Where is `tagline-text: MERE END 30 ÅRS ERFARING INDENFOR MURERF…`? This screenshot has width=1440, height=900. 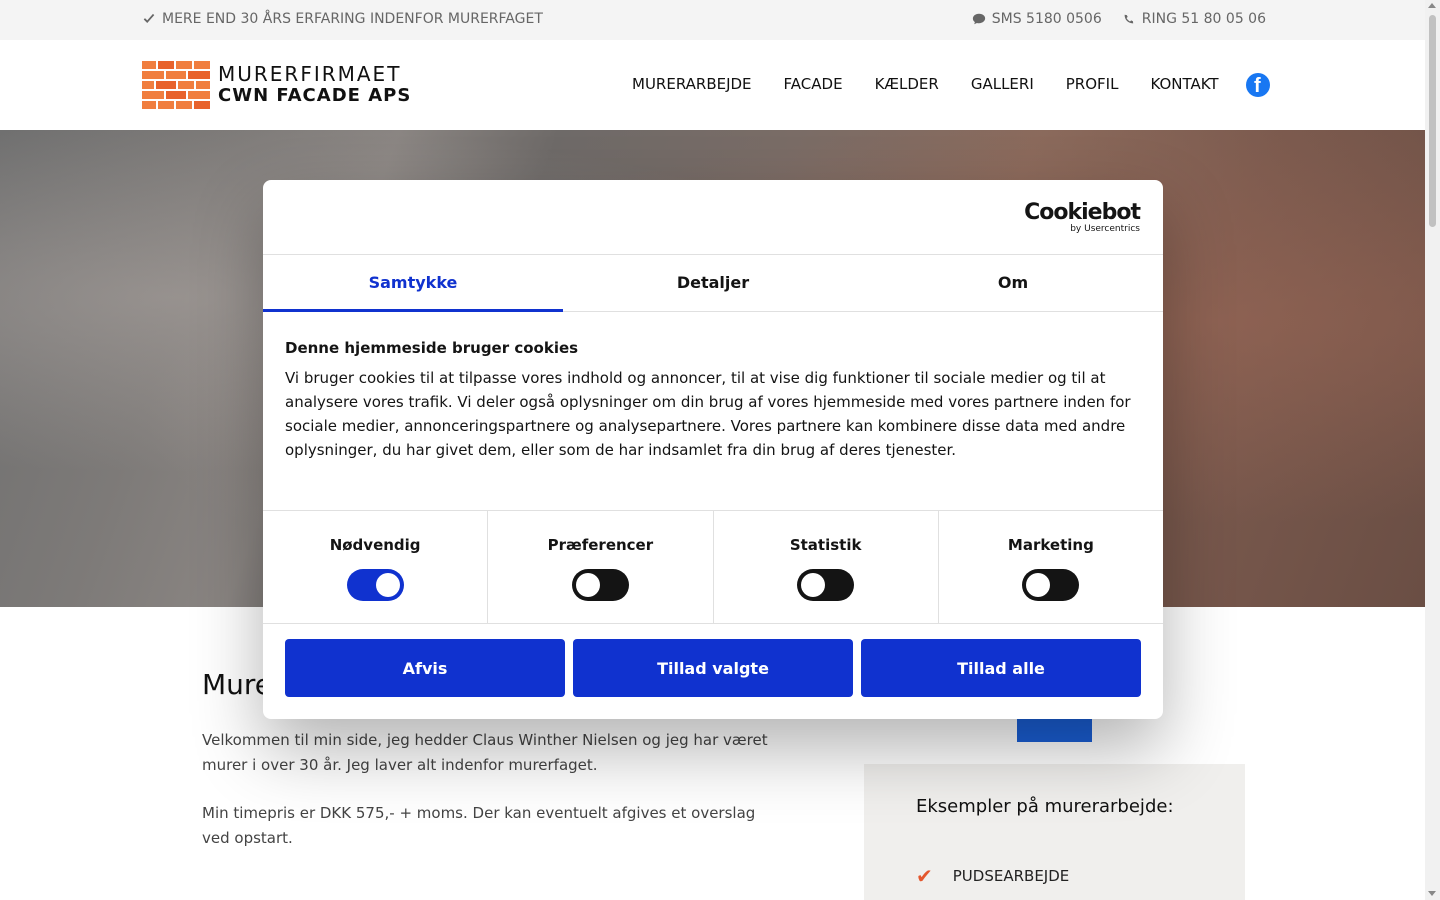
tagline-text: MERE END 30 ÅRS ERFARING INDENFOR MURERF… is located at coordinates (352, 19).